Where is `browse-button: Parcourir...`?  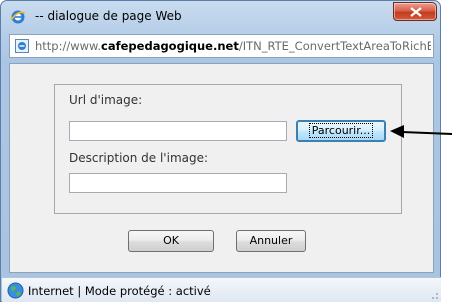 browse-button: Parcourir... is located at coordinates (341, 131).